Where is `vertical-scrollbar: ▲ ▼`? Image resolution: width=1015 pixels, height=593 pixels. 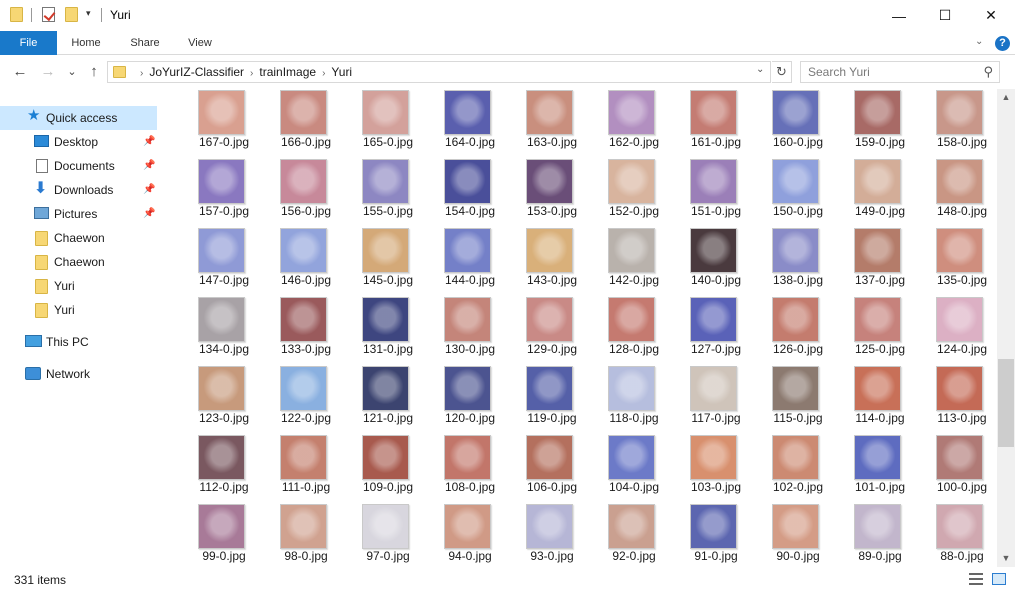 vertical-scrollbar: ▲ ▼ is located at coordinates (1006, 328).